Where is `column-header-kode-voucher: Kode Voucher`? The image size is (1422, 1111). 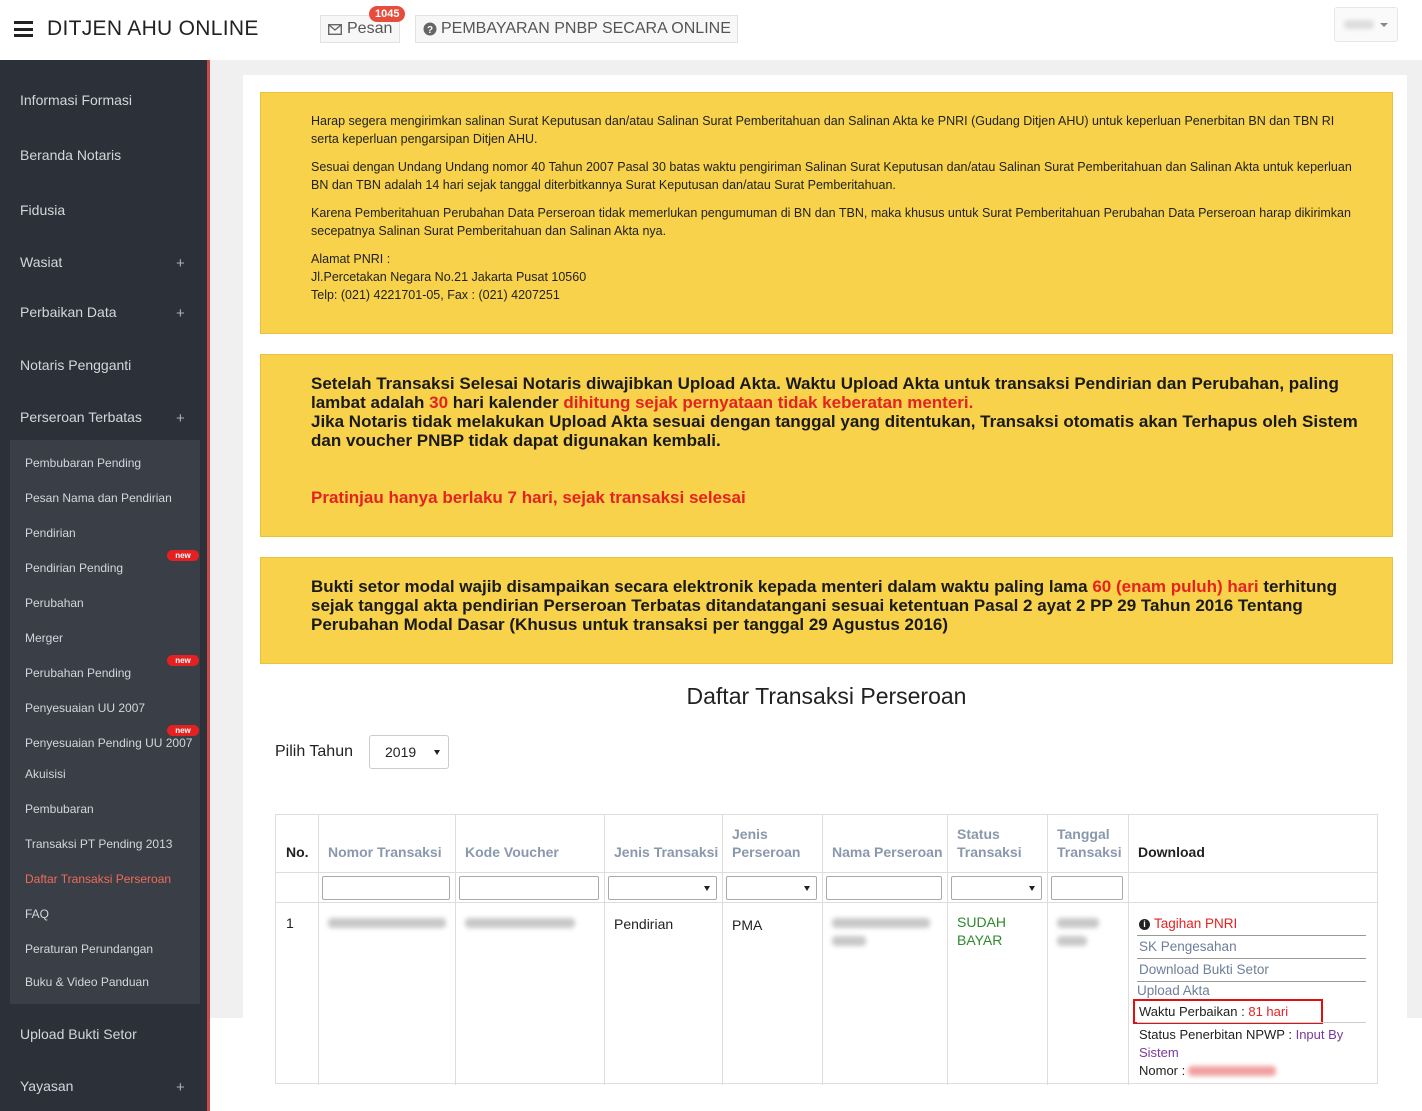
column-header-kode-voucher: Kode Voucher is located at coordinates (512, 852).